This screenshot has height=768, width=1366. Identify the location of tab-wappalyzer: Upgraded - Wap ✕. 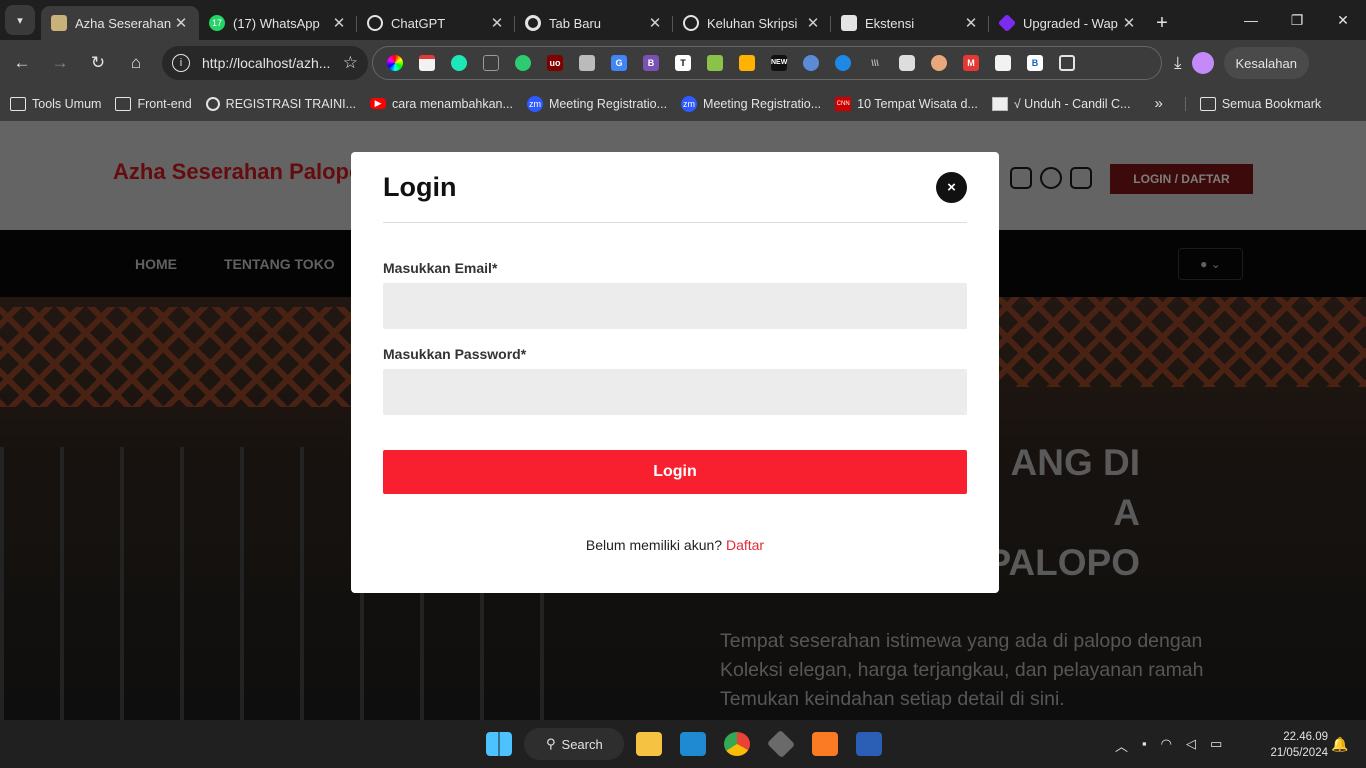
(1068, 23).